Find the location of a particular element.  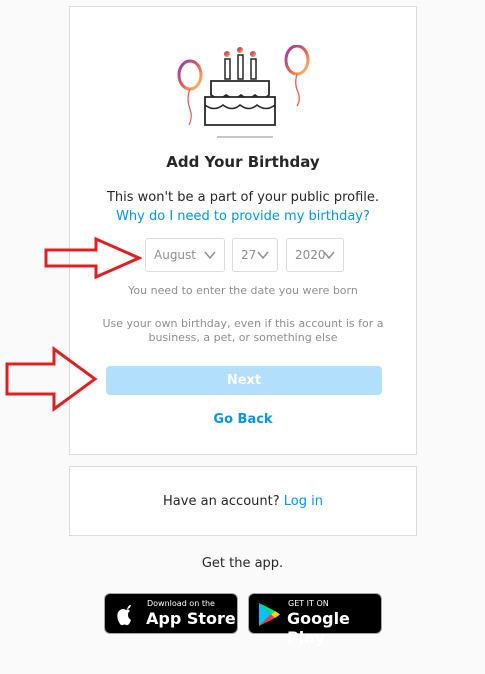

login-prompt: Have an account? Log in is located at coordinates (243, 501).